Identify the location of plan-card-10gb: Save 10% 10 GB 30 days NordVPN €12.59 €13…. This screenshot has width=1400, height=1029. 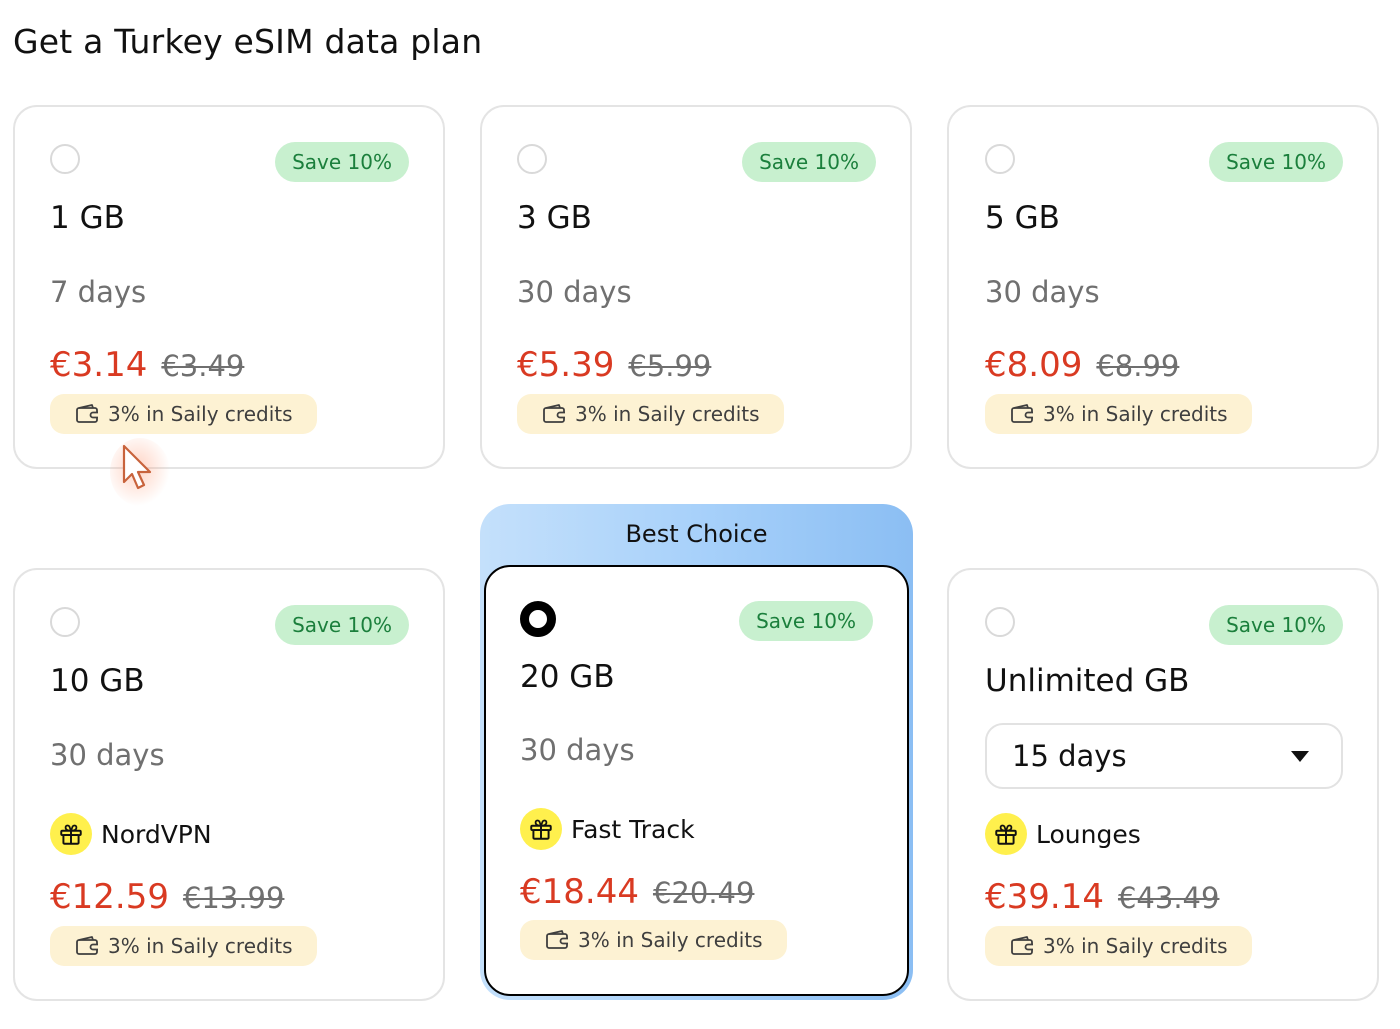
(229, 784).